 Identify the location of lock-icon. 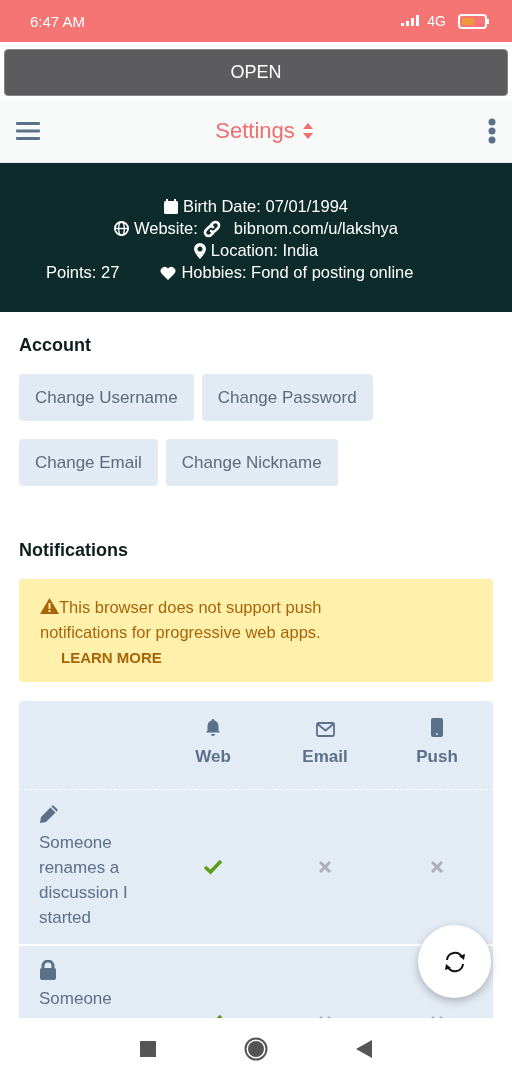
(48, 970).